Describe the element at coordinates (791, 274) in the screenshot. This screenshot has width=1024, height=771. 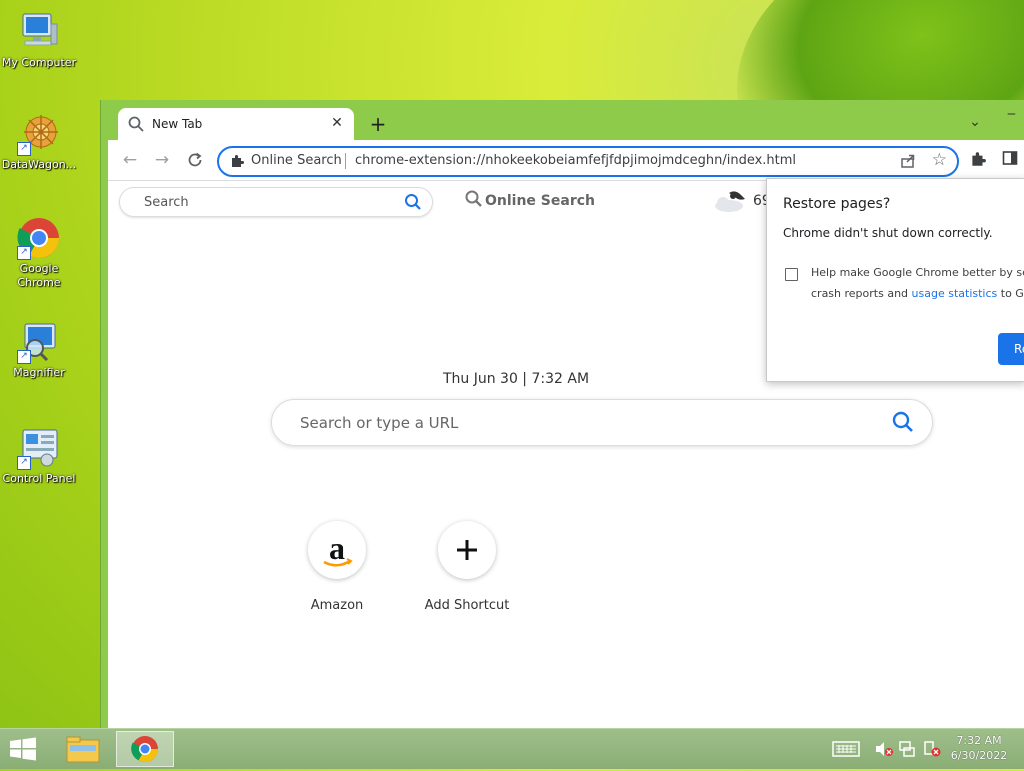
I see `usage-stats-checkbox` at that location.